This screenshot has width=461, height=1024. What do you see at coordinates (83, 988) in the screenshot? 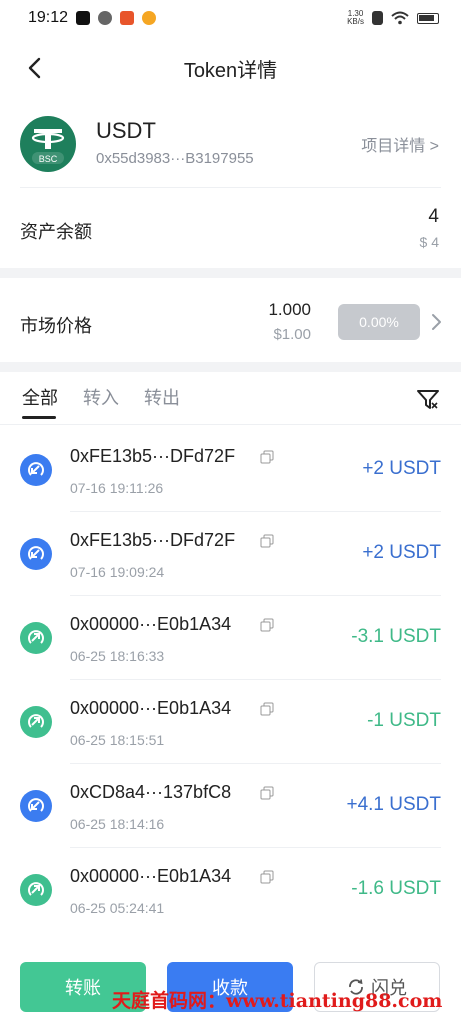
I see `transfer-label: 转账` at bounding box center [83, 988].